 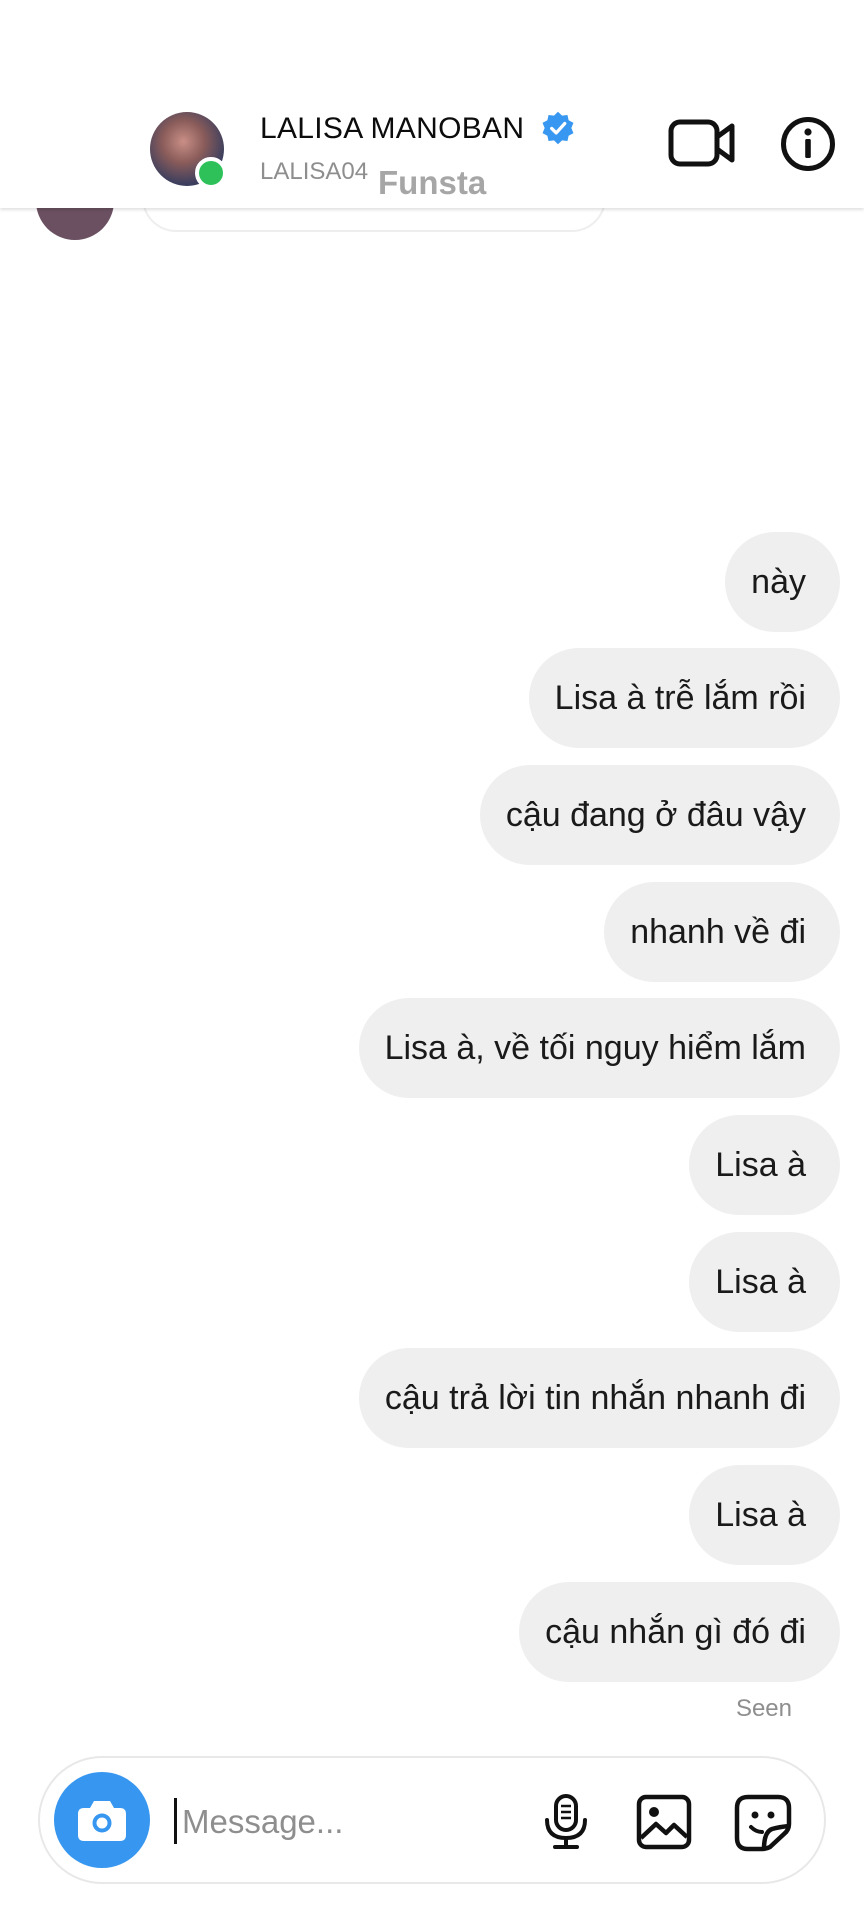 What do you see at coordinates (392, 129) in the screenshot?
I see `contact-name: LALISA MANOBAN` at bounding box center [392, 129].